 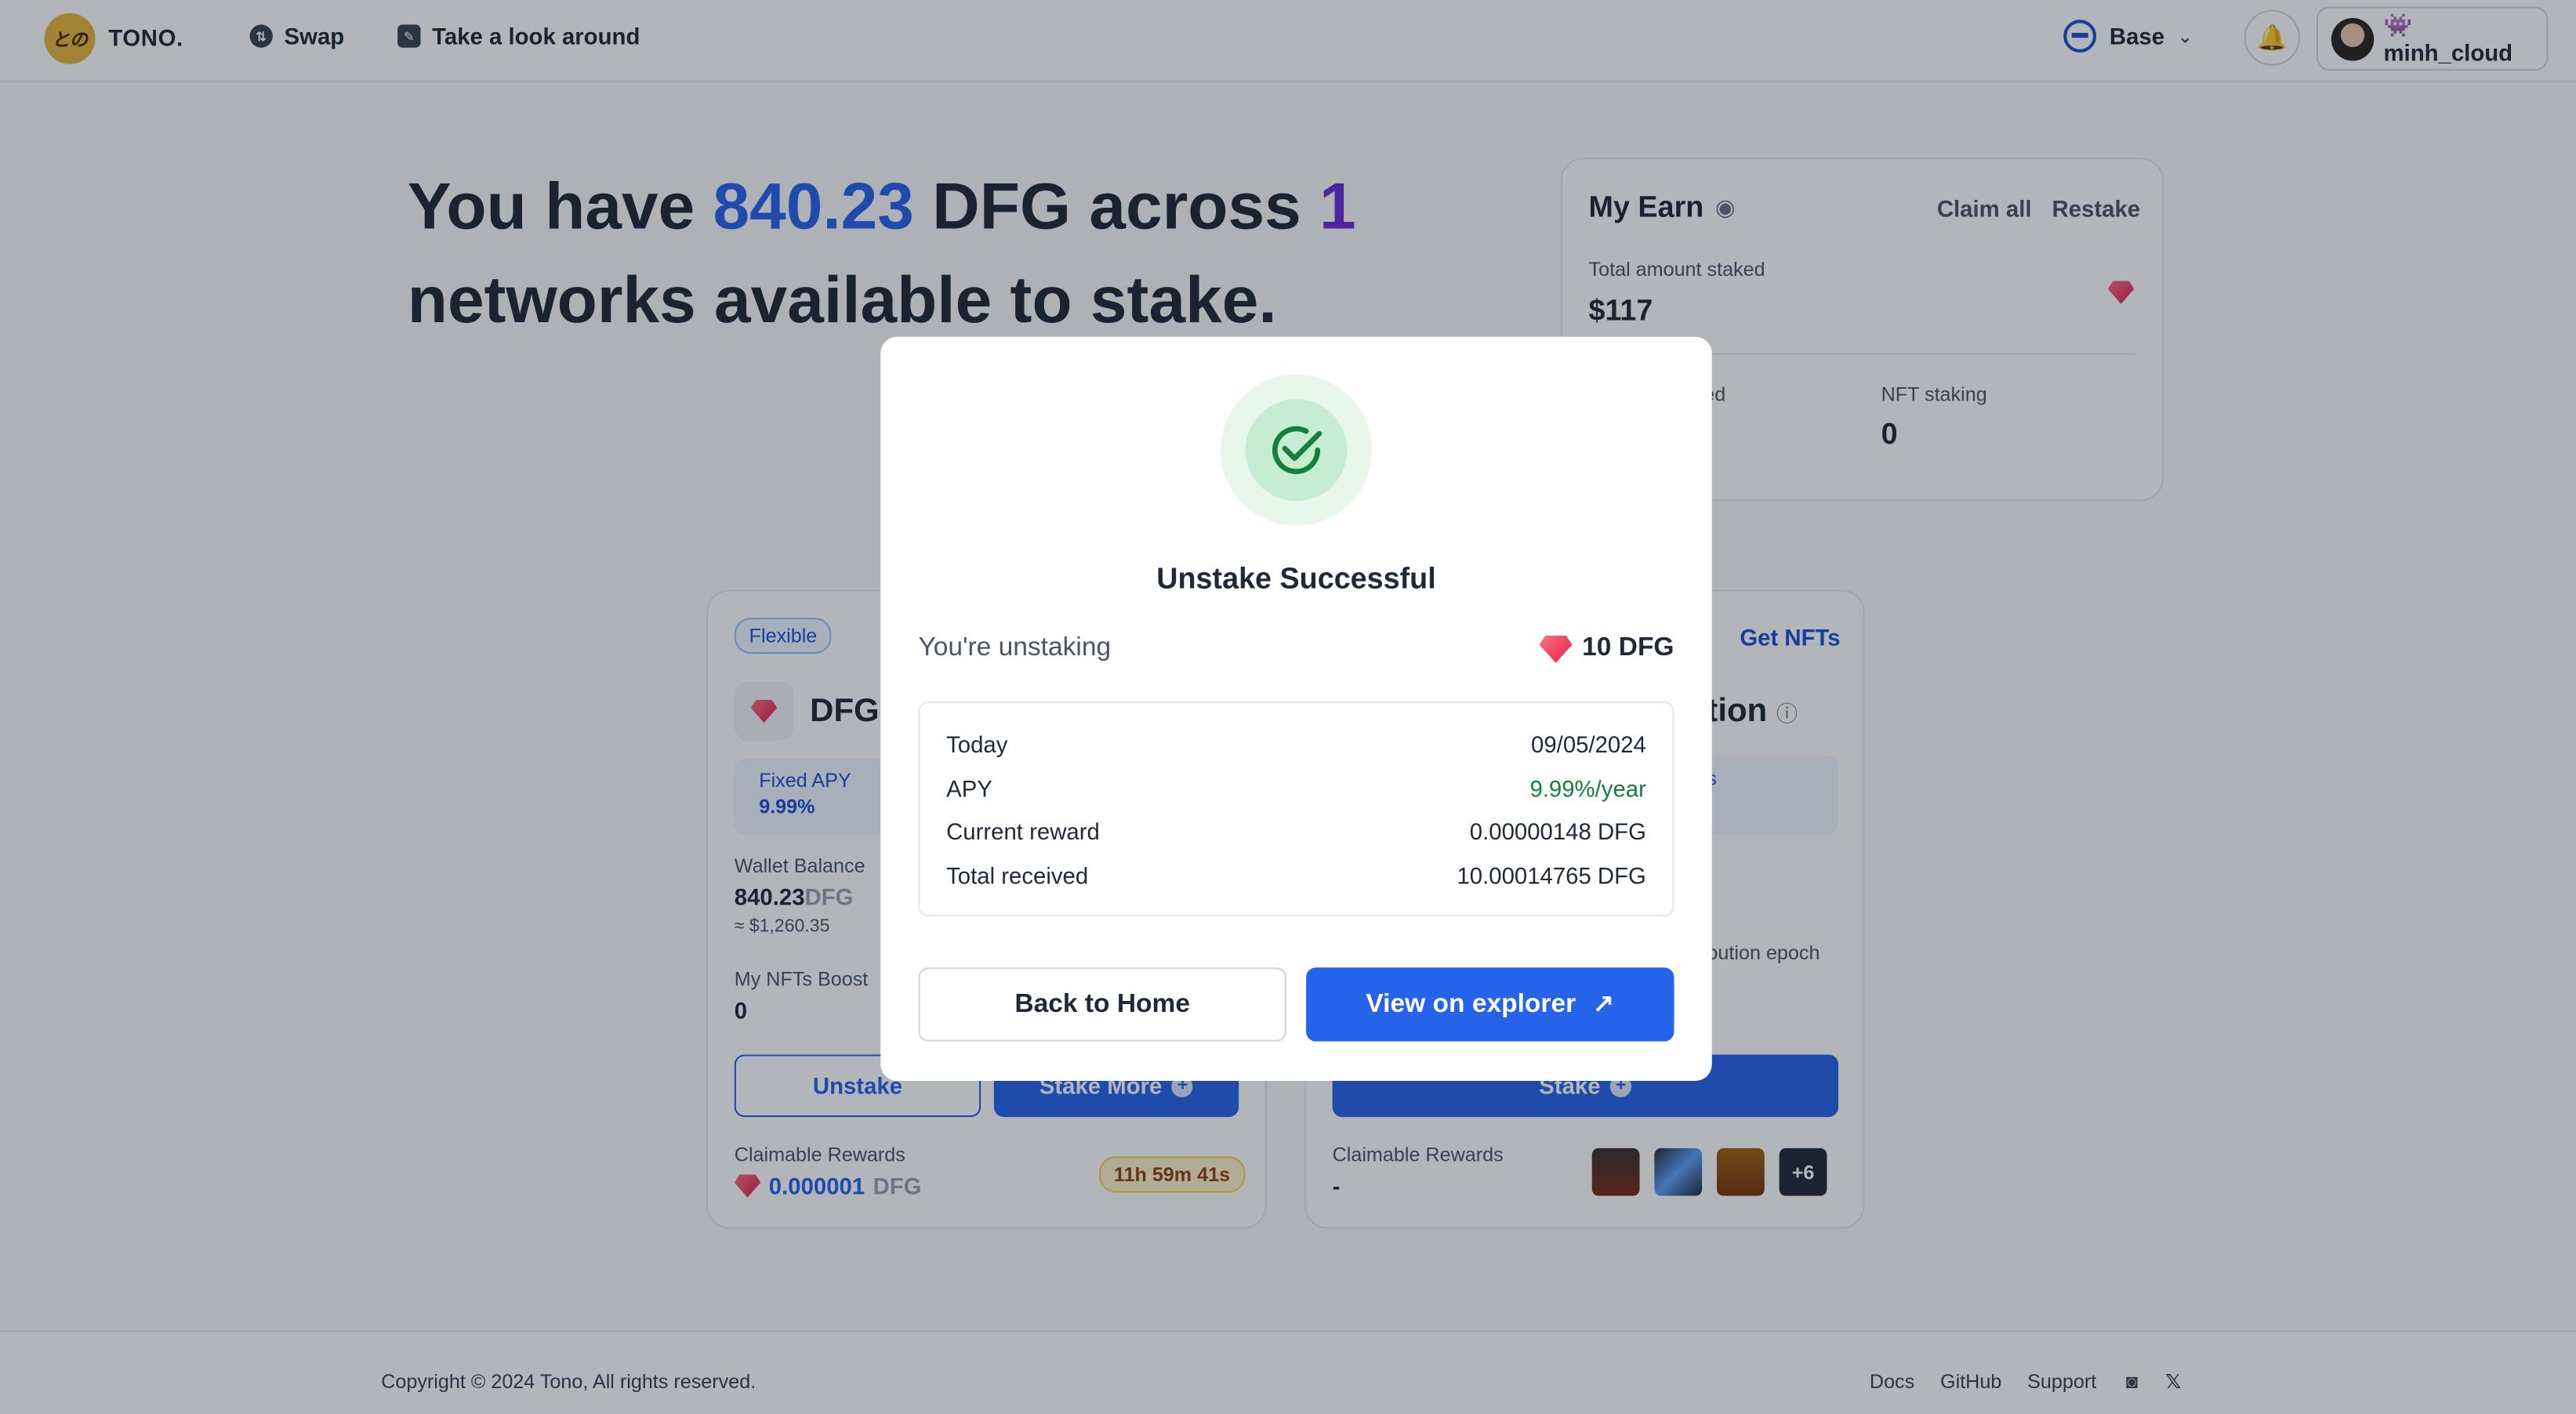 What do you see at coordinates (1471, 1003) in the screenshot?
I see `view-on-explorer-label: View on explorer` at bounding box center [1471, 1003].